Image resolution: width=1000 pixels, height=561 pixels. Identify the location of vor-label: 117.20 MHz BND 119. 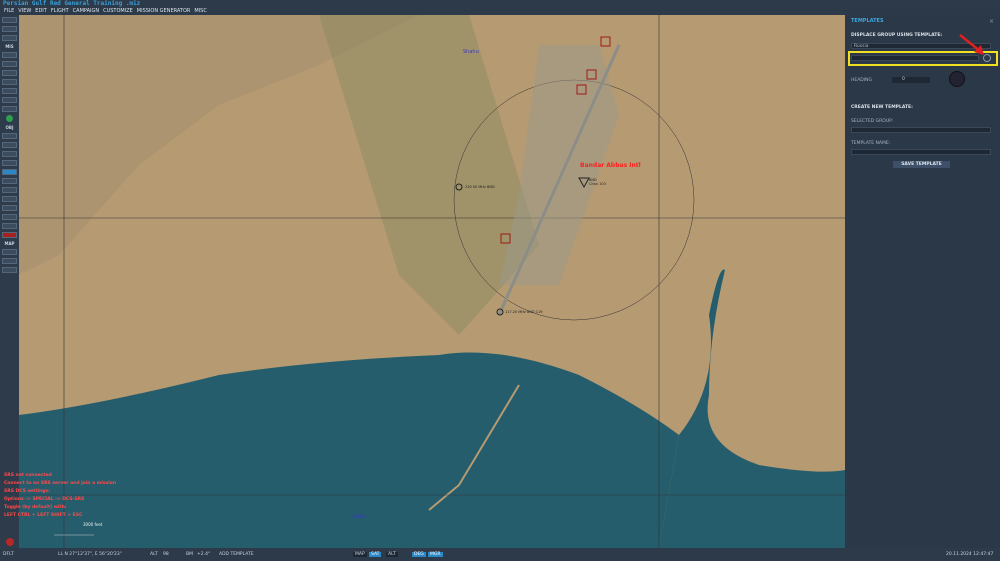
(524, 312).